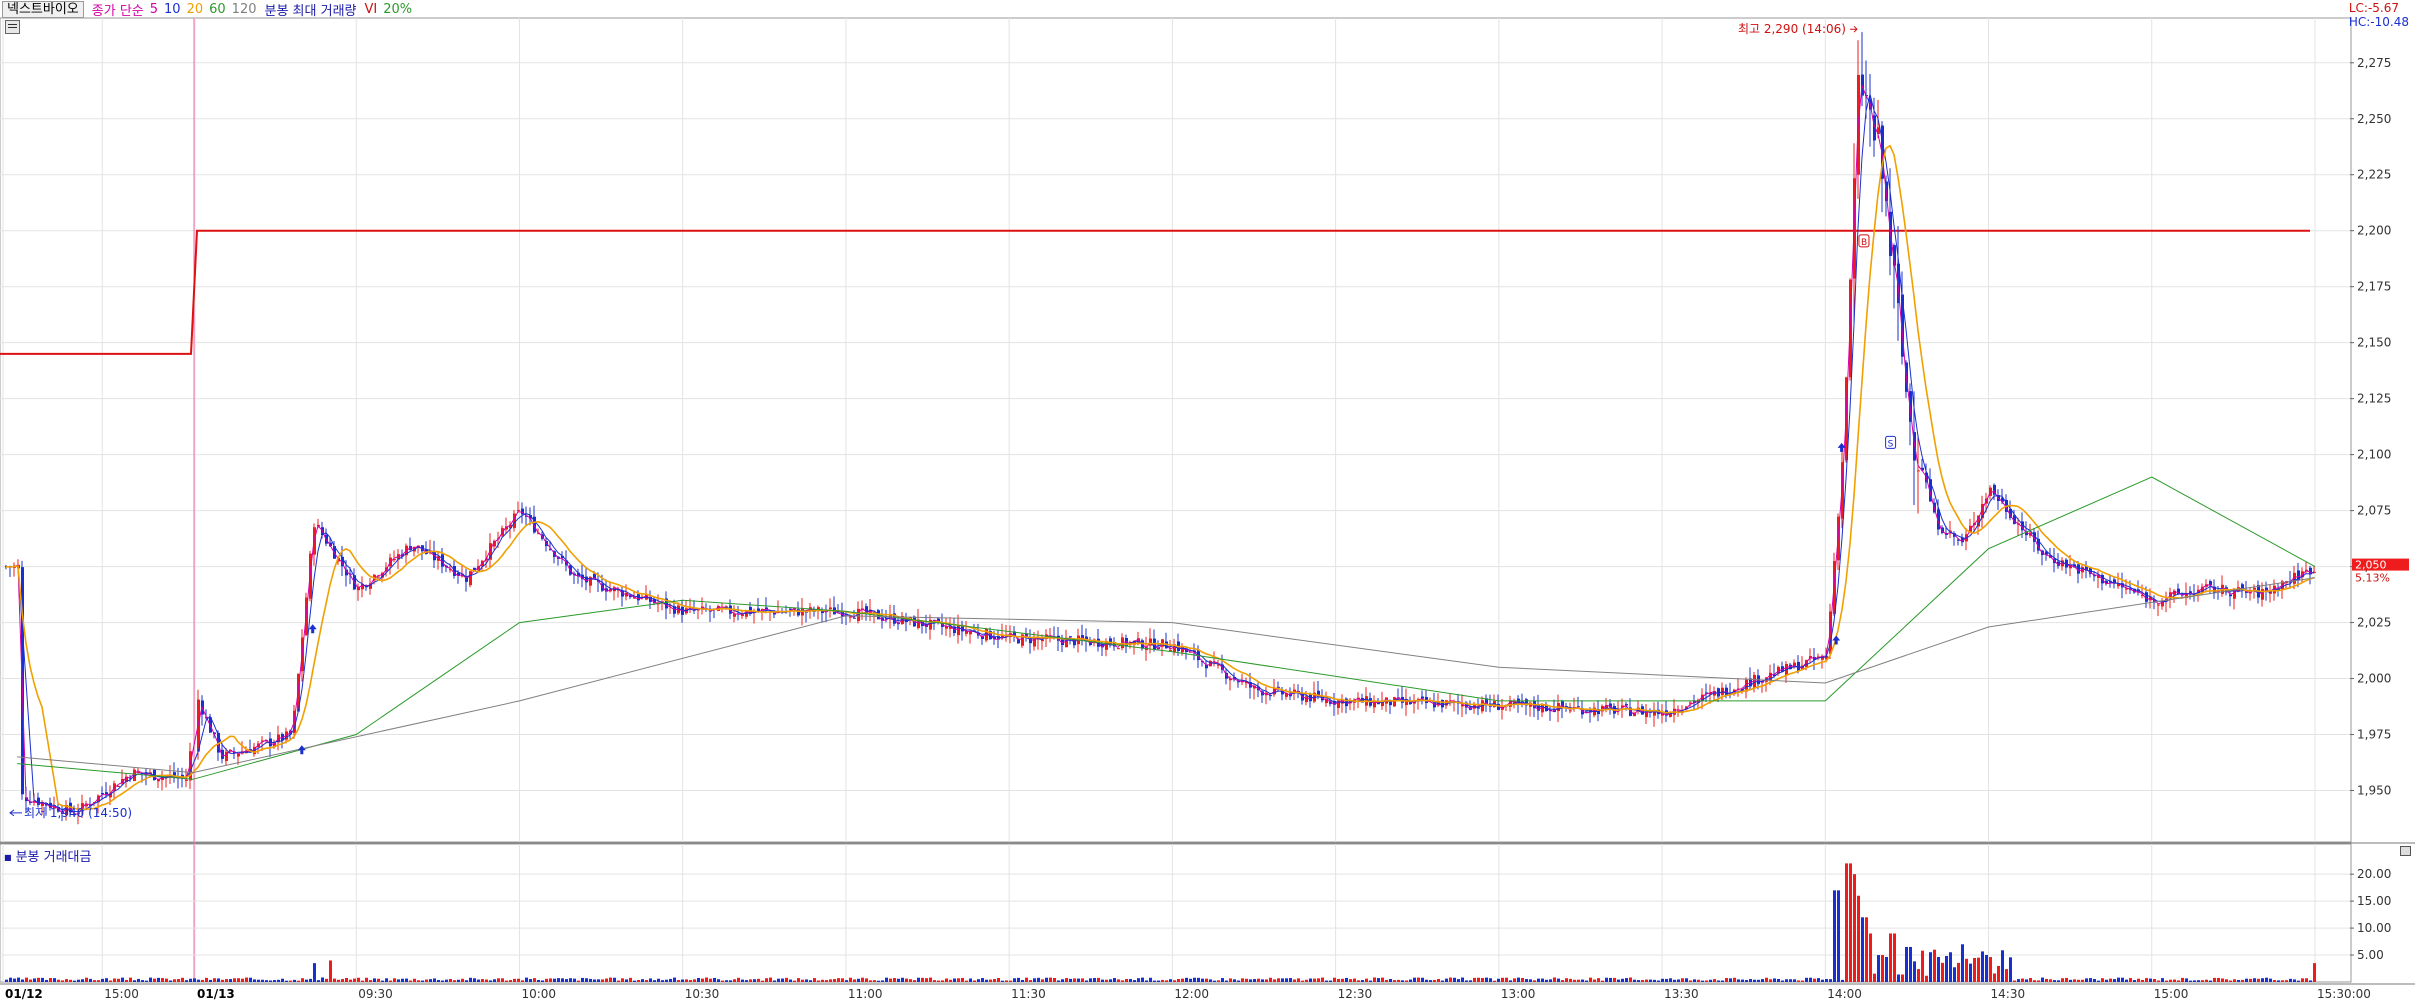 This screenshot has width=2415, height=1004. I want to click on price-tick-label: 1,975, so click(2374, 735).